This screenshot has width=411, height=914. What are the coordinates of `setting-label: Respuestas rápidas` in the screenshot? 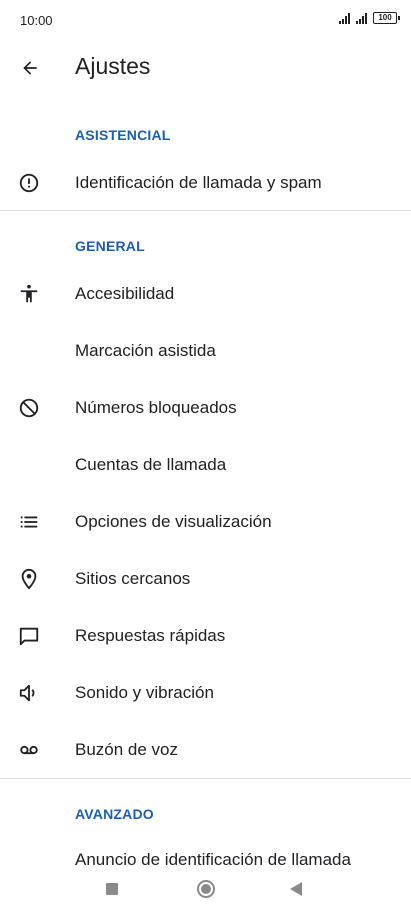 It's located at (150, 635).